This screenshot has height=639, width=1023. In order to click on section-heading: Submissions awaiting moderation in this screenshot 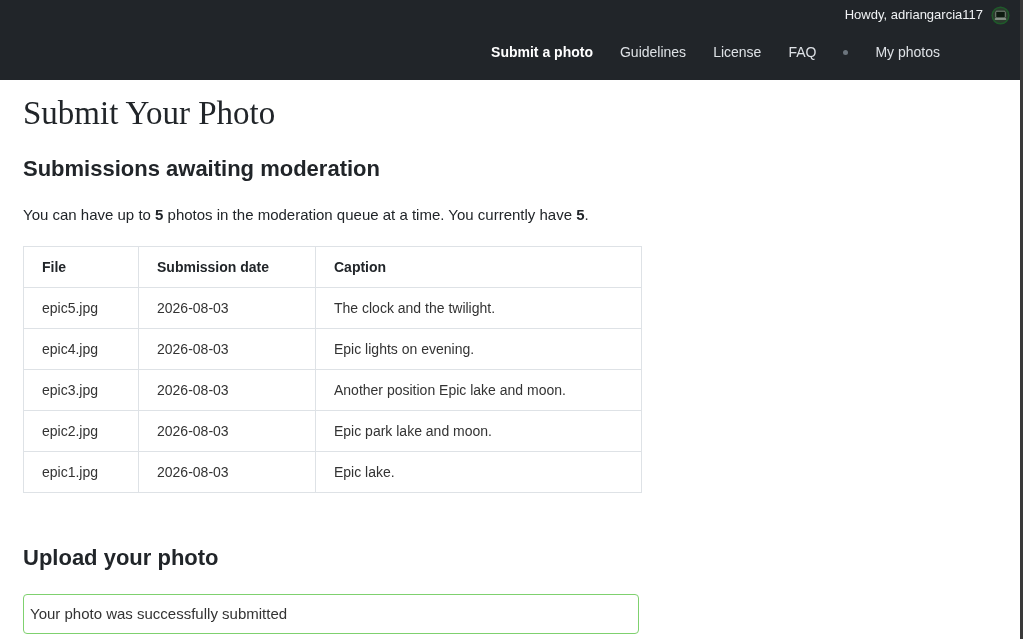, I will do `click(202, 168)`.